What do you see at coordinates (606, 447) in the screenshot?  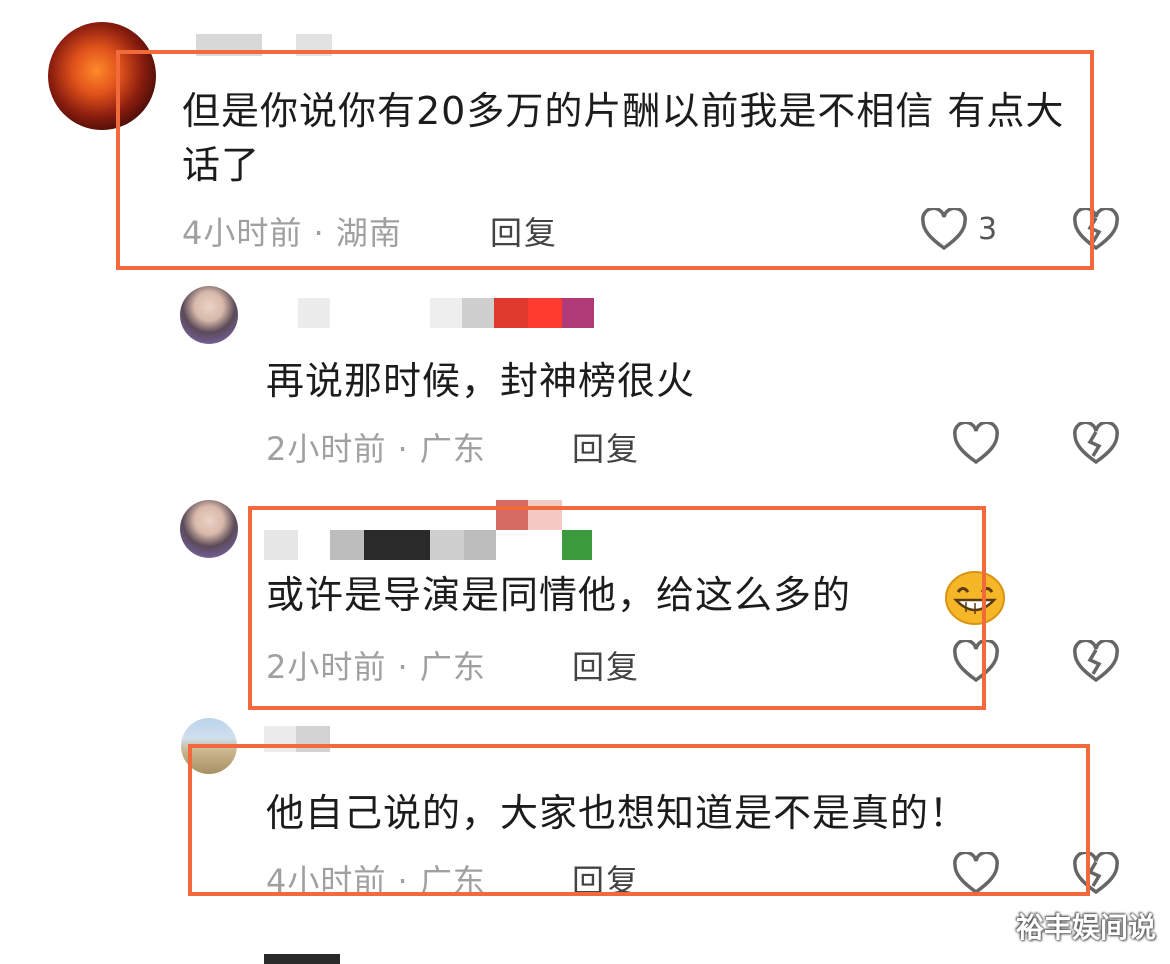 I see `reply-button: 回复` at bounding box center [606, 447].